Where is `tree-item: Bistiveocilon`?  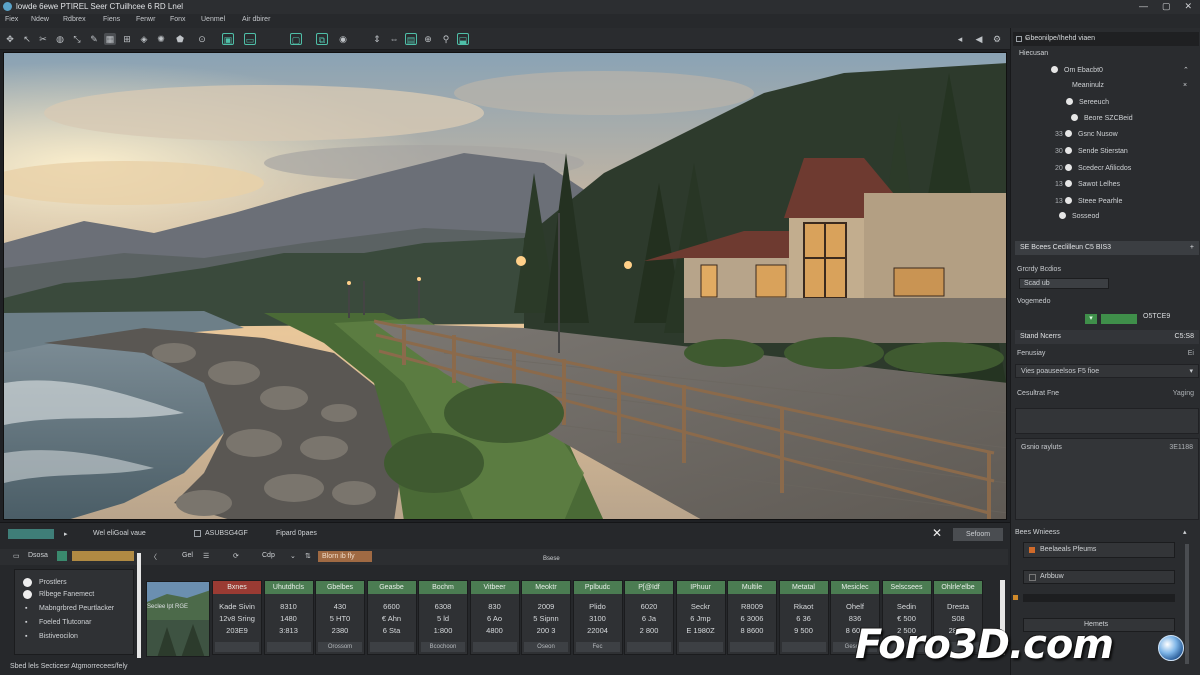 tree-item: Bistiveocilon is located at coordinates (58, 636).